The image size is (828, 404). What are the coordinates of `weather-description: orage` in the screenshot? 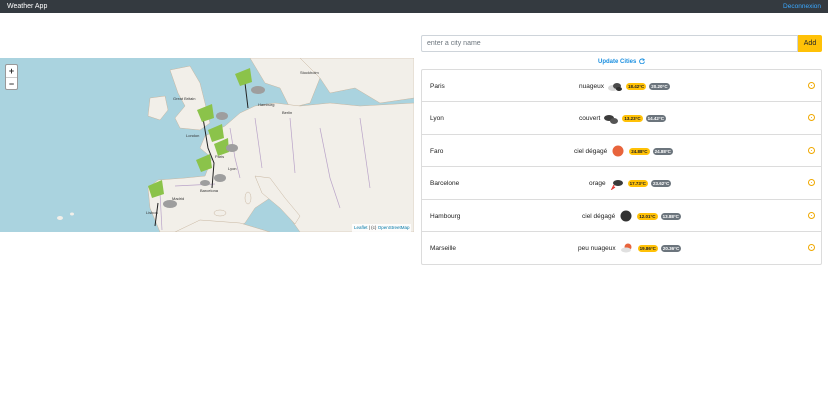 It's located at (597, 184).